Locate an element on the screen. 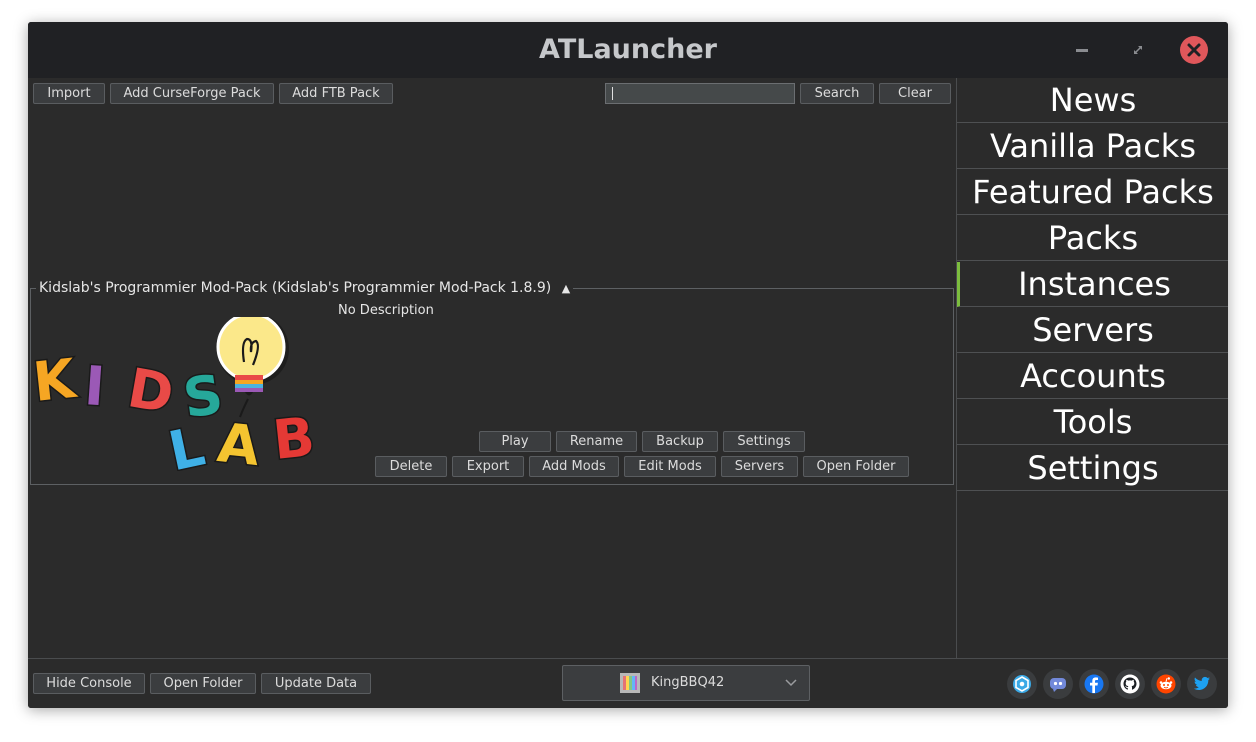  collapse-arrow-icon: ▲ is located at coordinates (566, 288).